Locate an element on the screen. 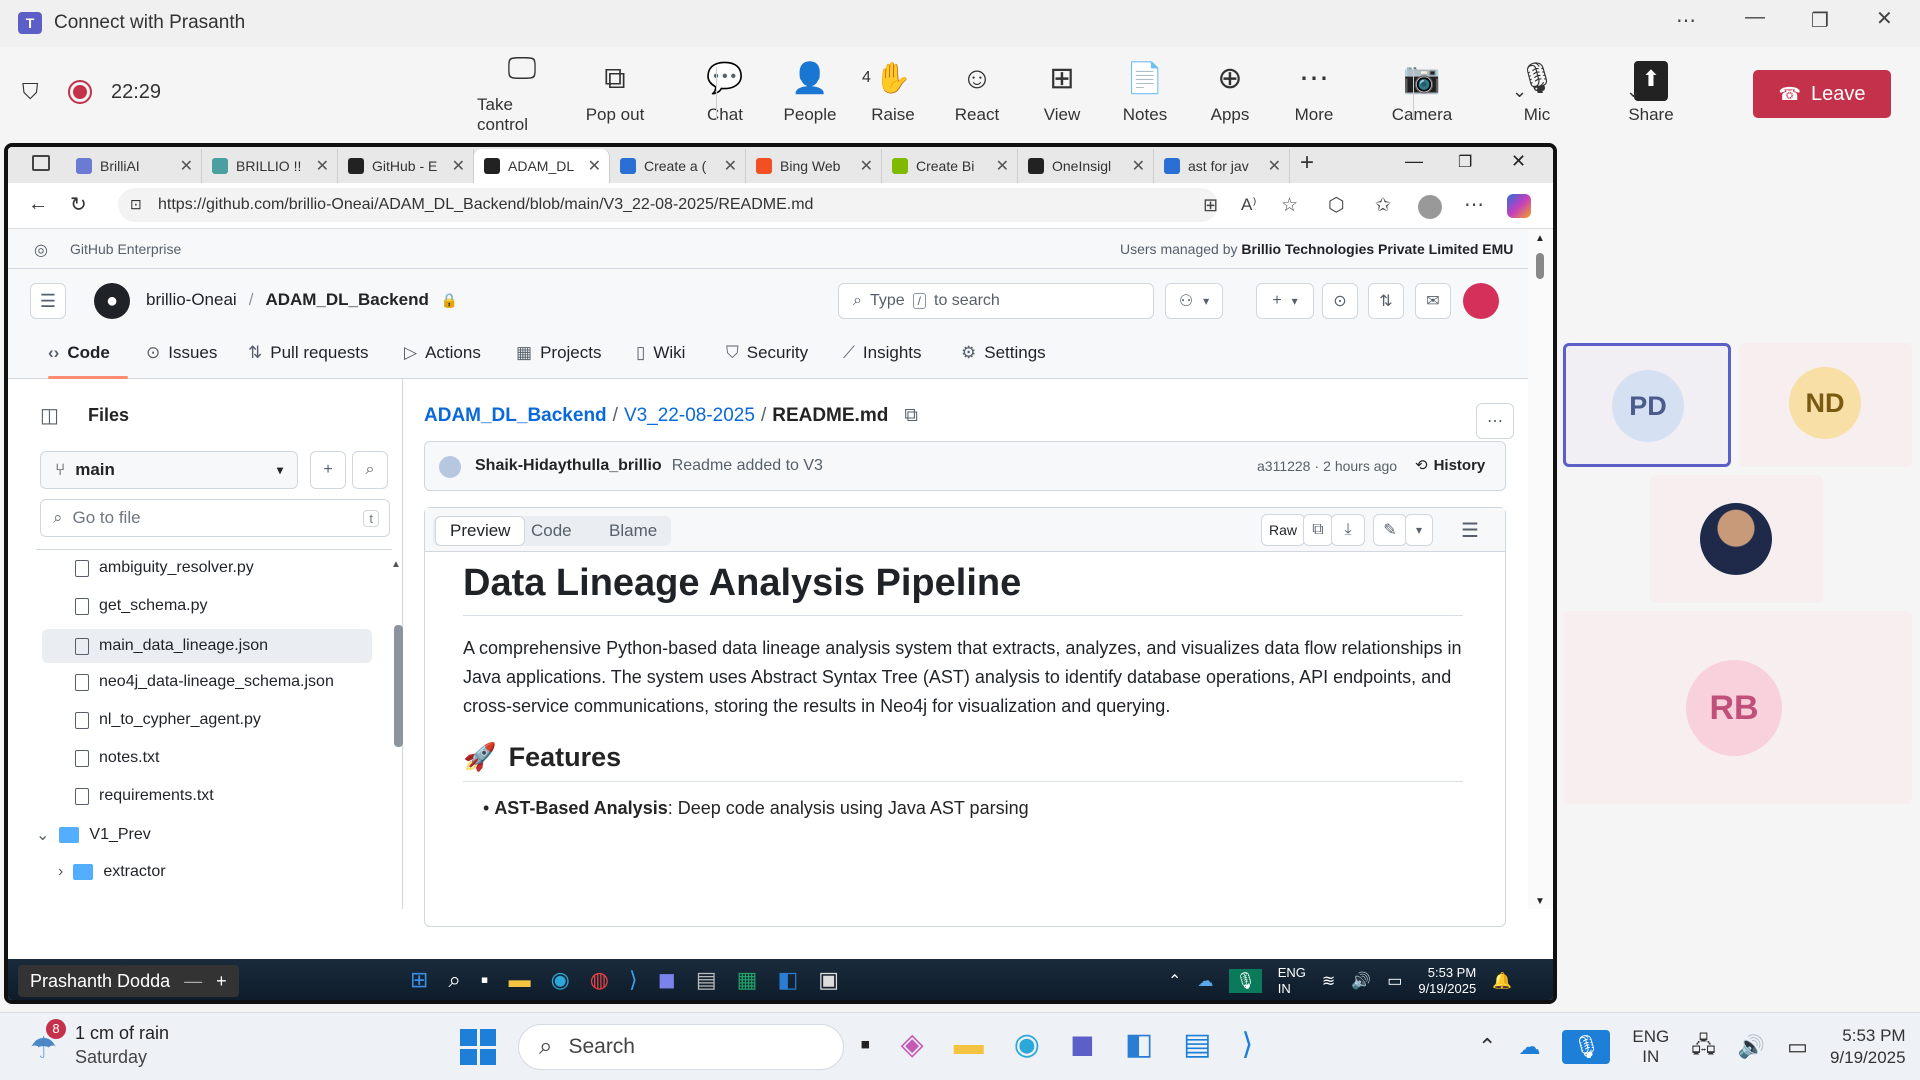 Image resolution: width=1920 pixels, height=1080 pixels. browser-tab: ast for jav ✕ is located at coordinates (1222, 166).